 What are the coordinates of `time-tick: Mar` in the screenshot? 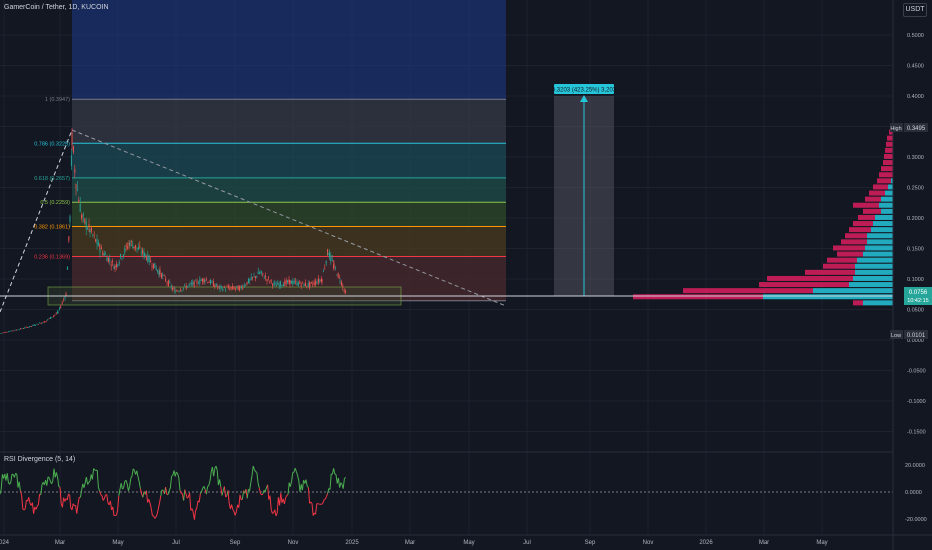 It's located at (60, 543).